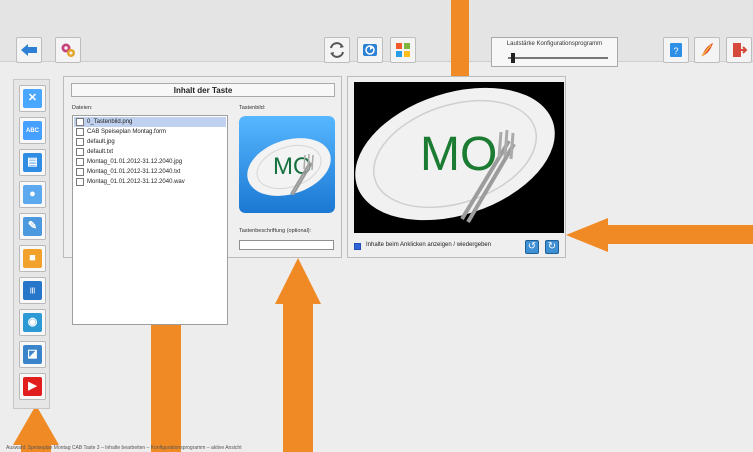 This screenshot has width=753, height=452. I want to click on back-arrow-icon, so click(29, 50).